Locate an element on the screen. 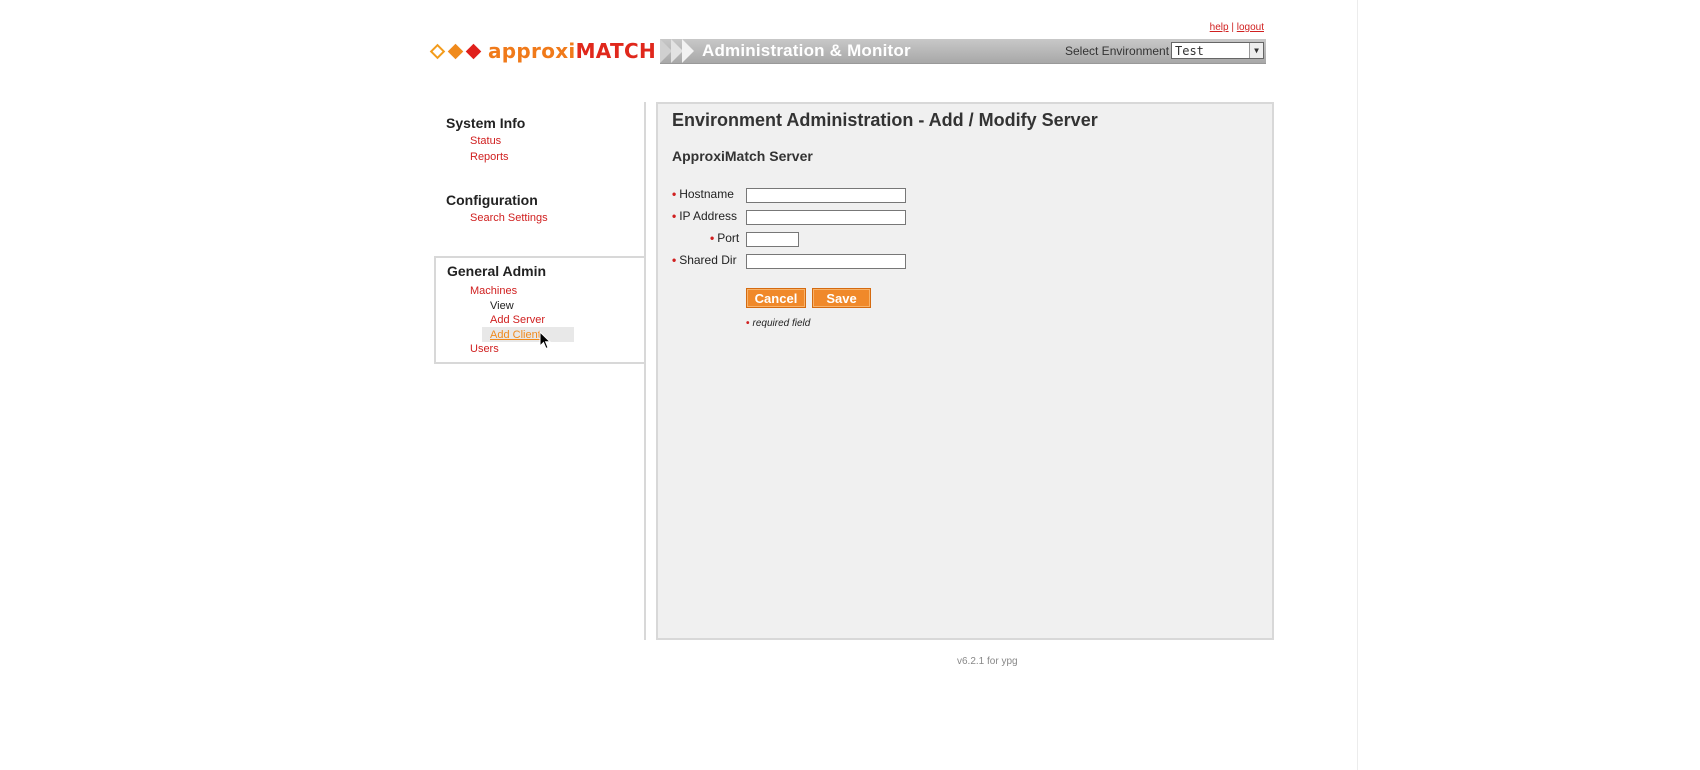 The image size is (1700, 770). port-label: • Port is located at coordinates (725, 238).